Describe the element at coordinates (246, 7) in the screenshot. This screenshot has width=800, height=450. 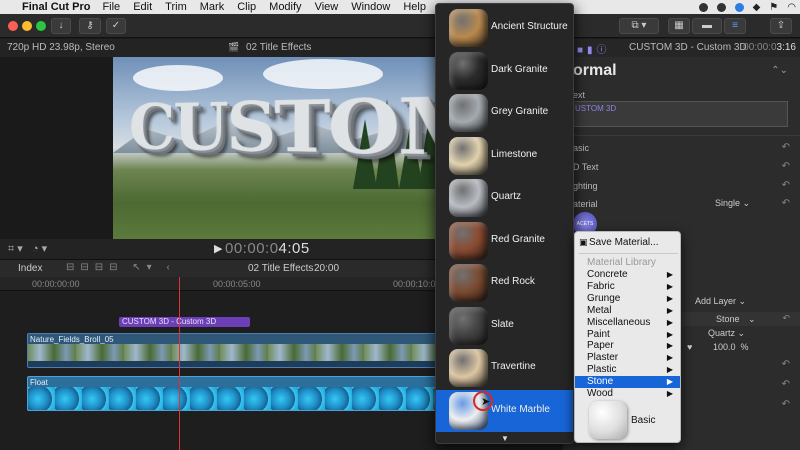
I see `menu-clip: Clip` at that location.